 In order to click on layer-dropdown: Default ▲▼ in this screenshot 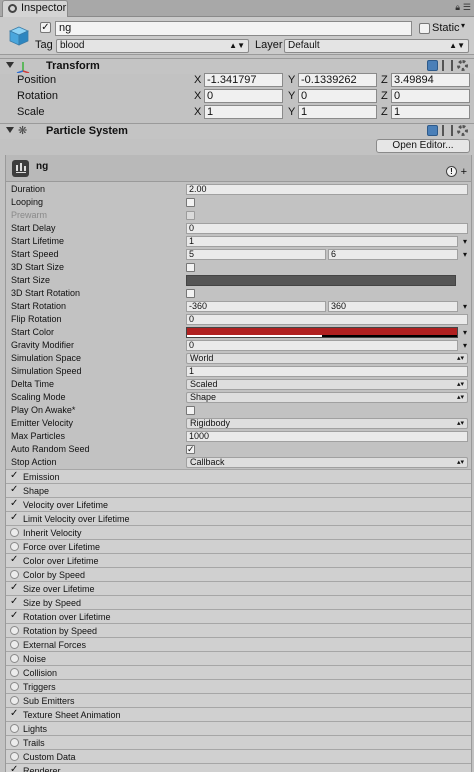, I will do `click(376, 46)`.